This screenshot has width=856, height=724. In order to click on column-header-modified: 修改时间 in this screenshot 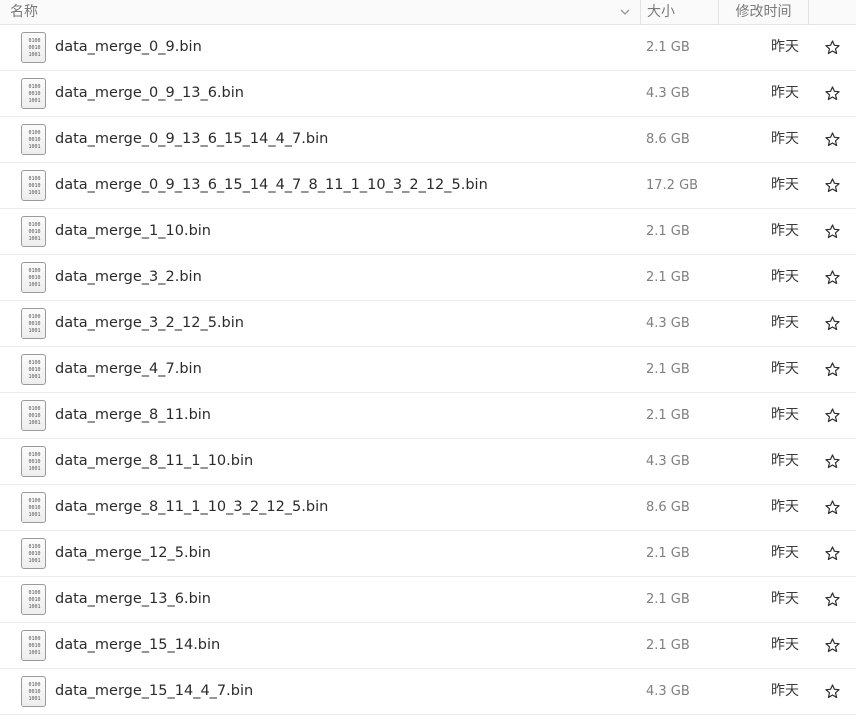, I will do `click(763, 12)`.